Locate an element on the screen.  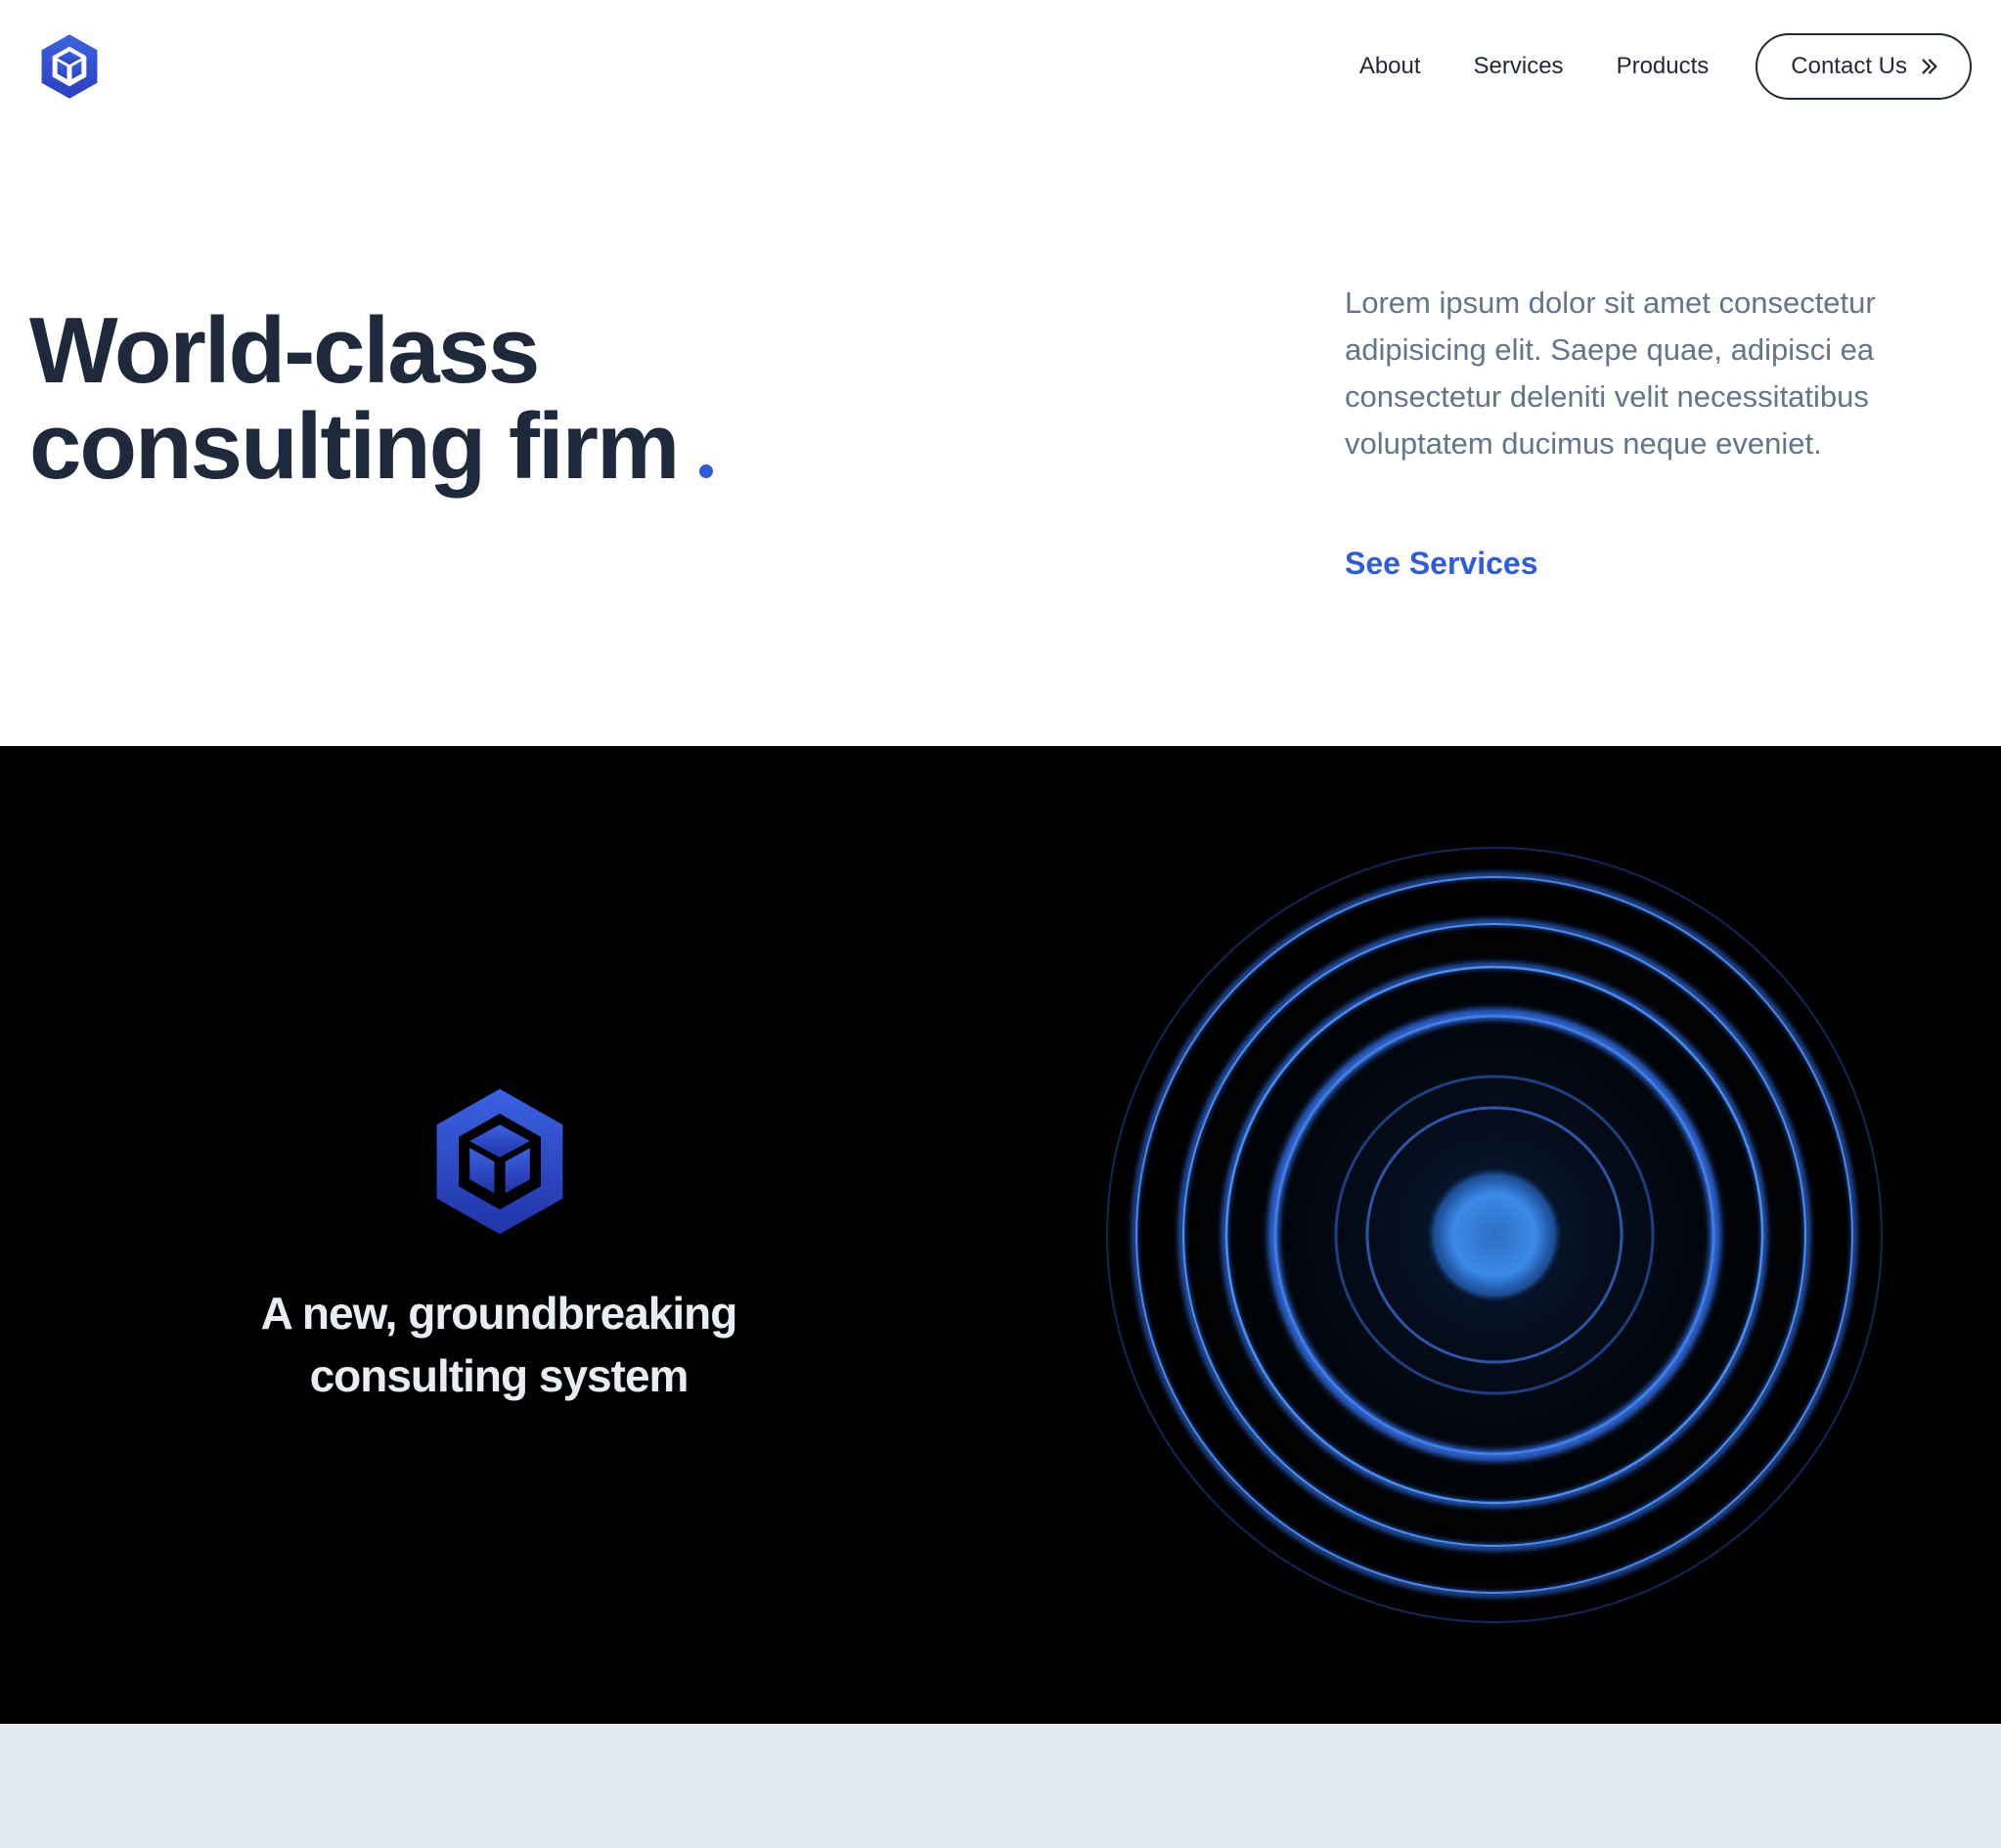
nav-services: Services is located at coordinates (1519, 66).